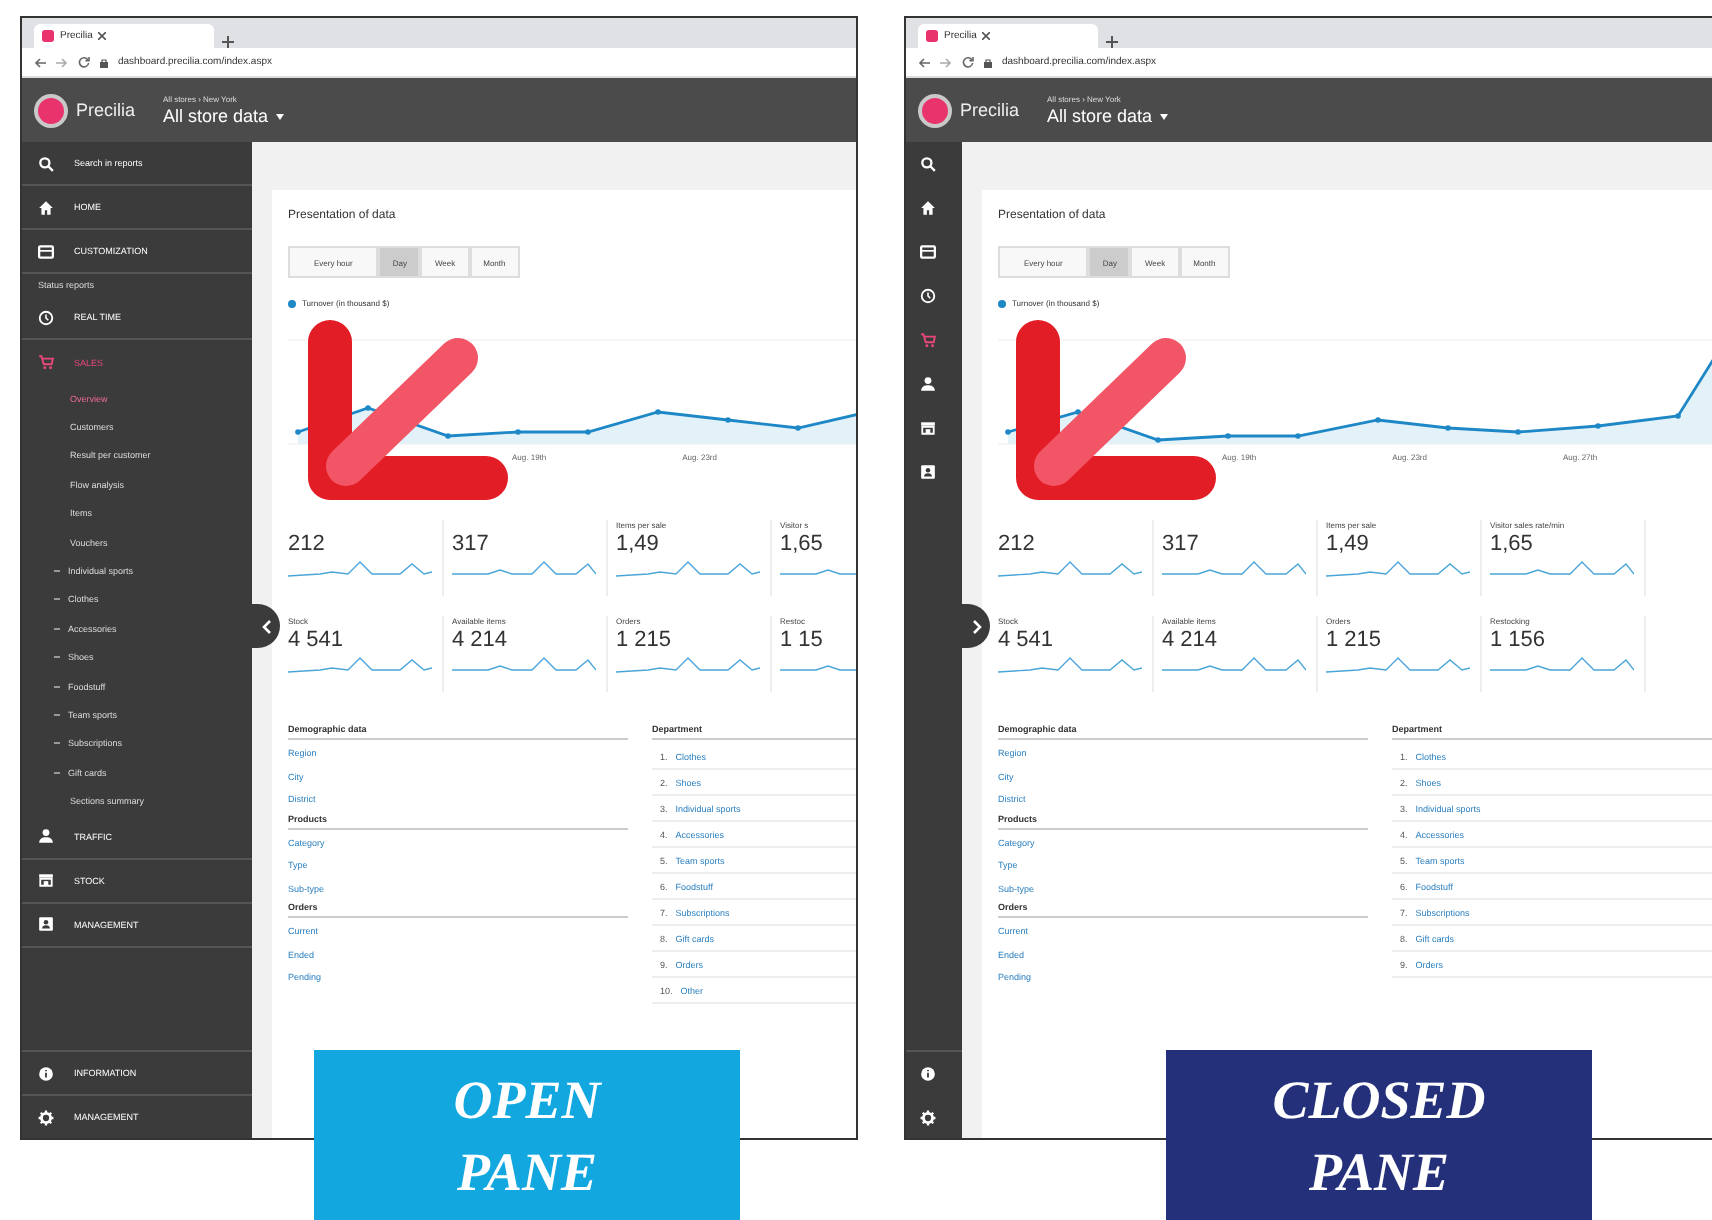 This screenshot has height=1220, width=1712. I want to click on caption-label: OPEN PANE, so click(527, 1135).